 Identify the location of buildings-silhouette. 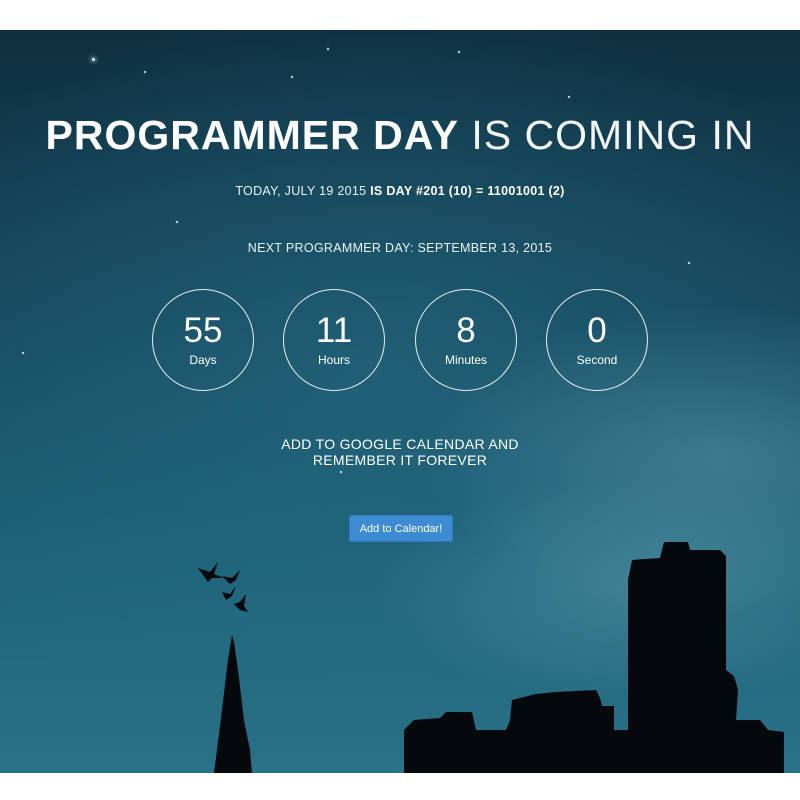
(594, 657).